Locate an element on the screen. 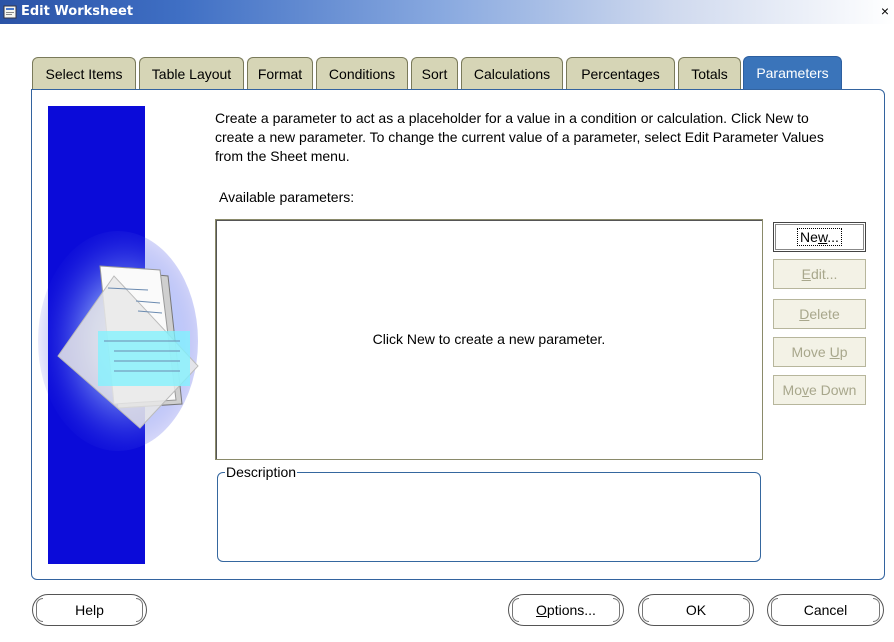 The width and height of the screenshot is (894, 642). tab-calculations: Calculations is located at coordinates (512, 73).